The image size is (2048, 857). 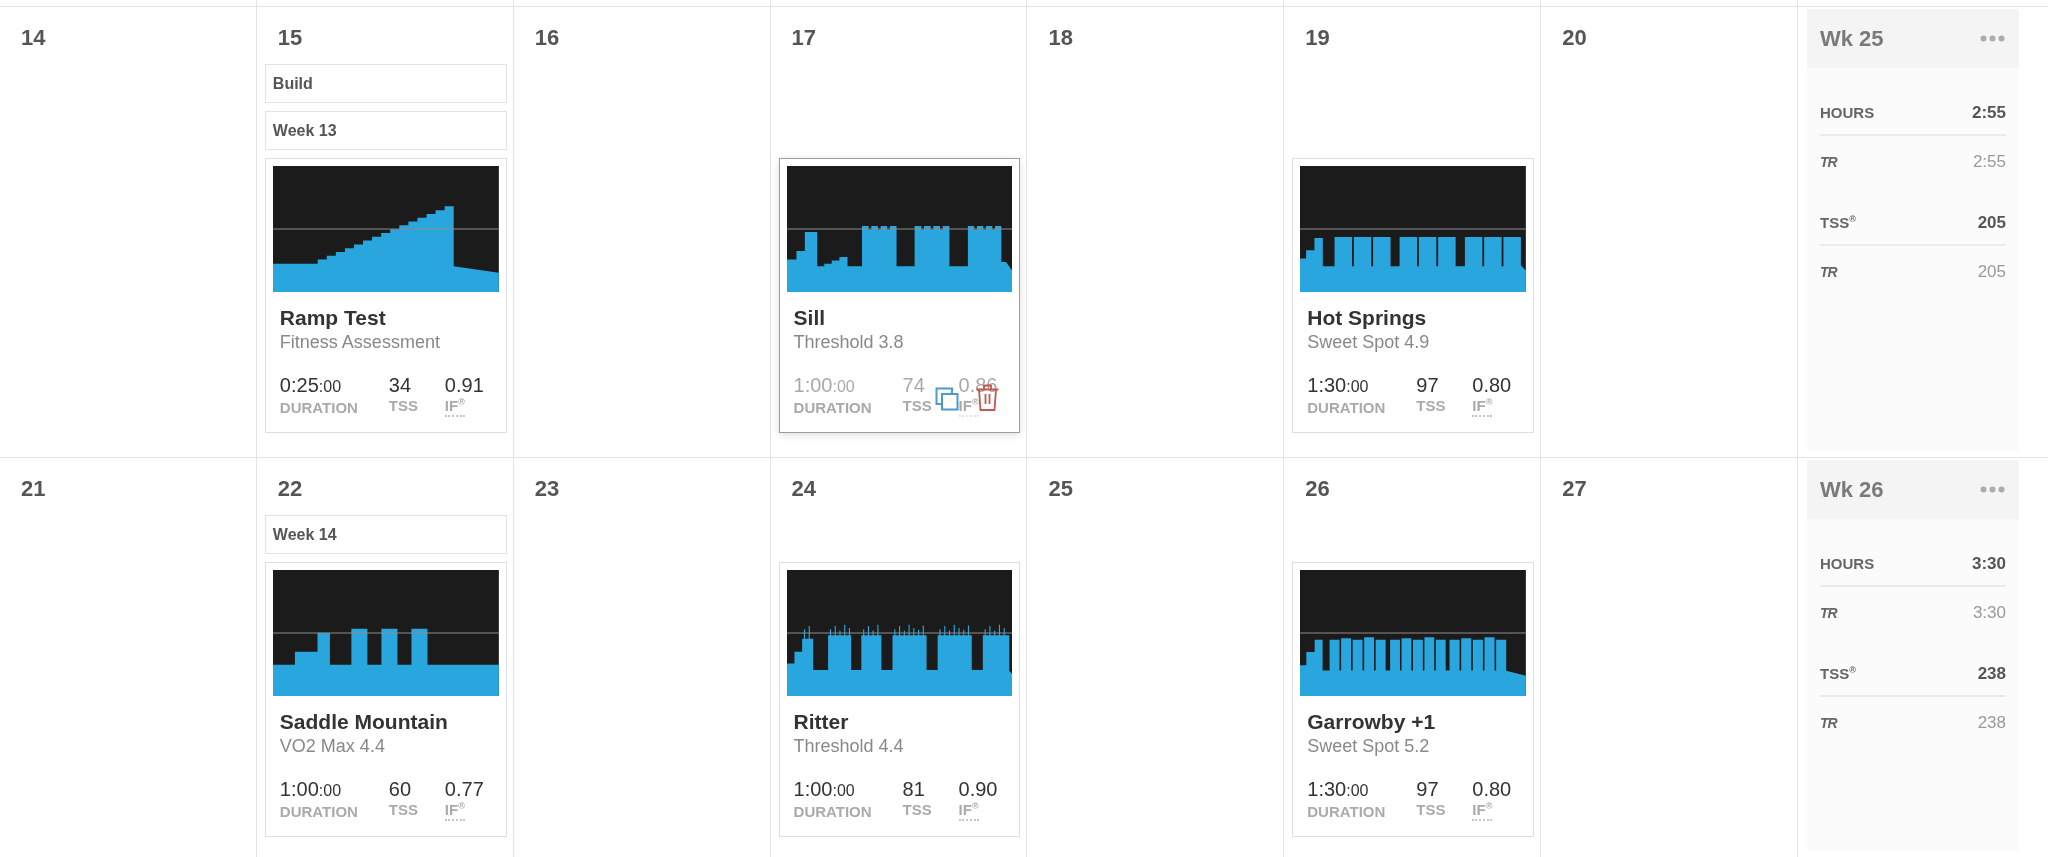 I want to click on stat-value: 60, so click(x=400, y=789).